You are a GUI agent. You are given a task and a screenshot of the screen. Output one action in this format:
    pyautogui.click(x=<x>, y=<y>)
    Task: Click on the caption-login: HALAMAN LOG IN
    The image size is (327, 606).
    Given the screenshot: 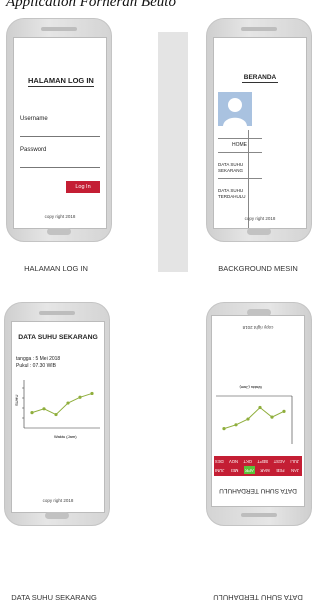 What is the action you would take?
    pyautogui.click(x=56, y=268)
    